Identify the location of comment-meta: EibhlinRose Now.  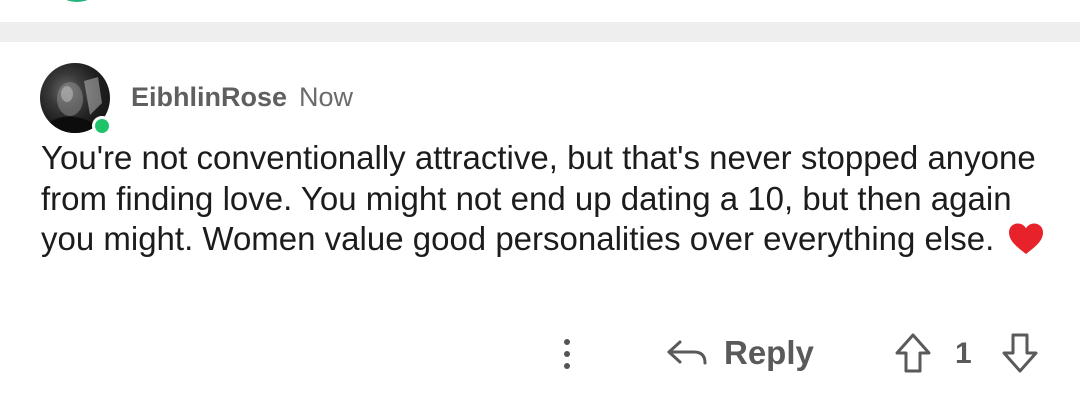
(242, 99).